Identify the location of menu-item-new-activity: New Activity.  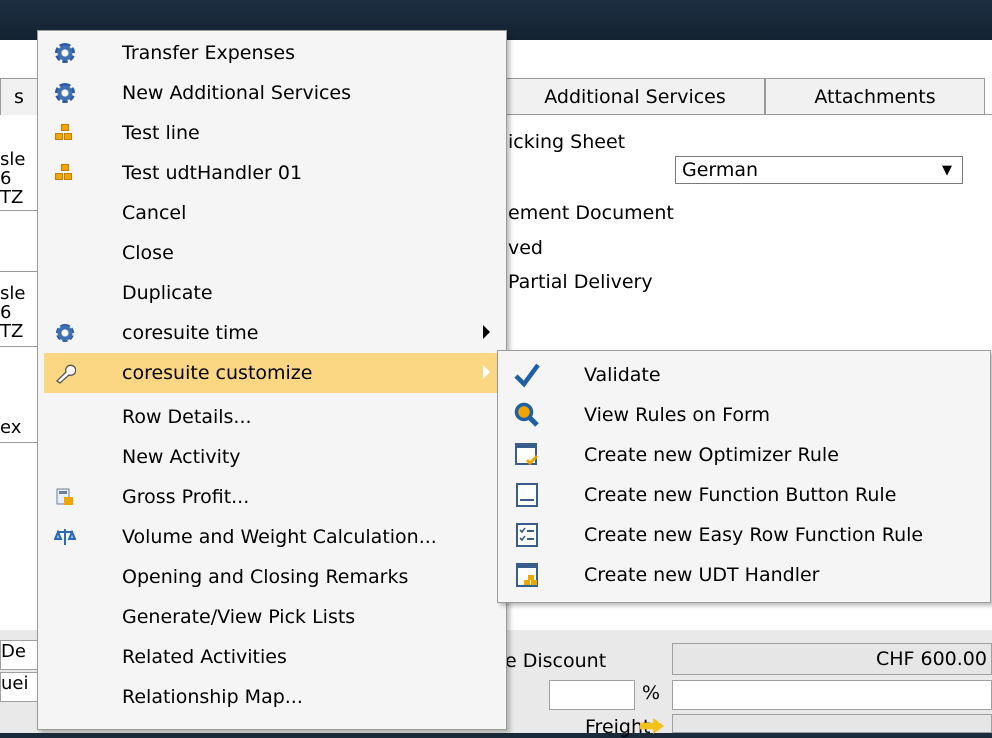
(273, 457).